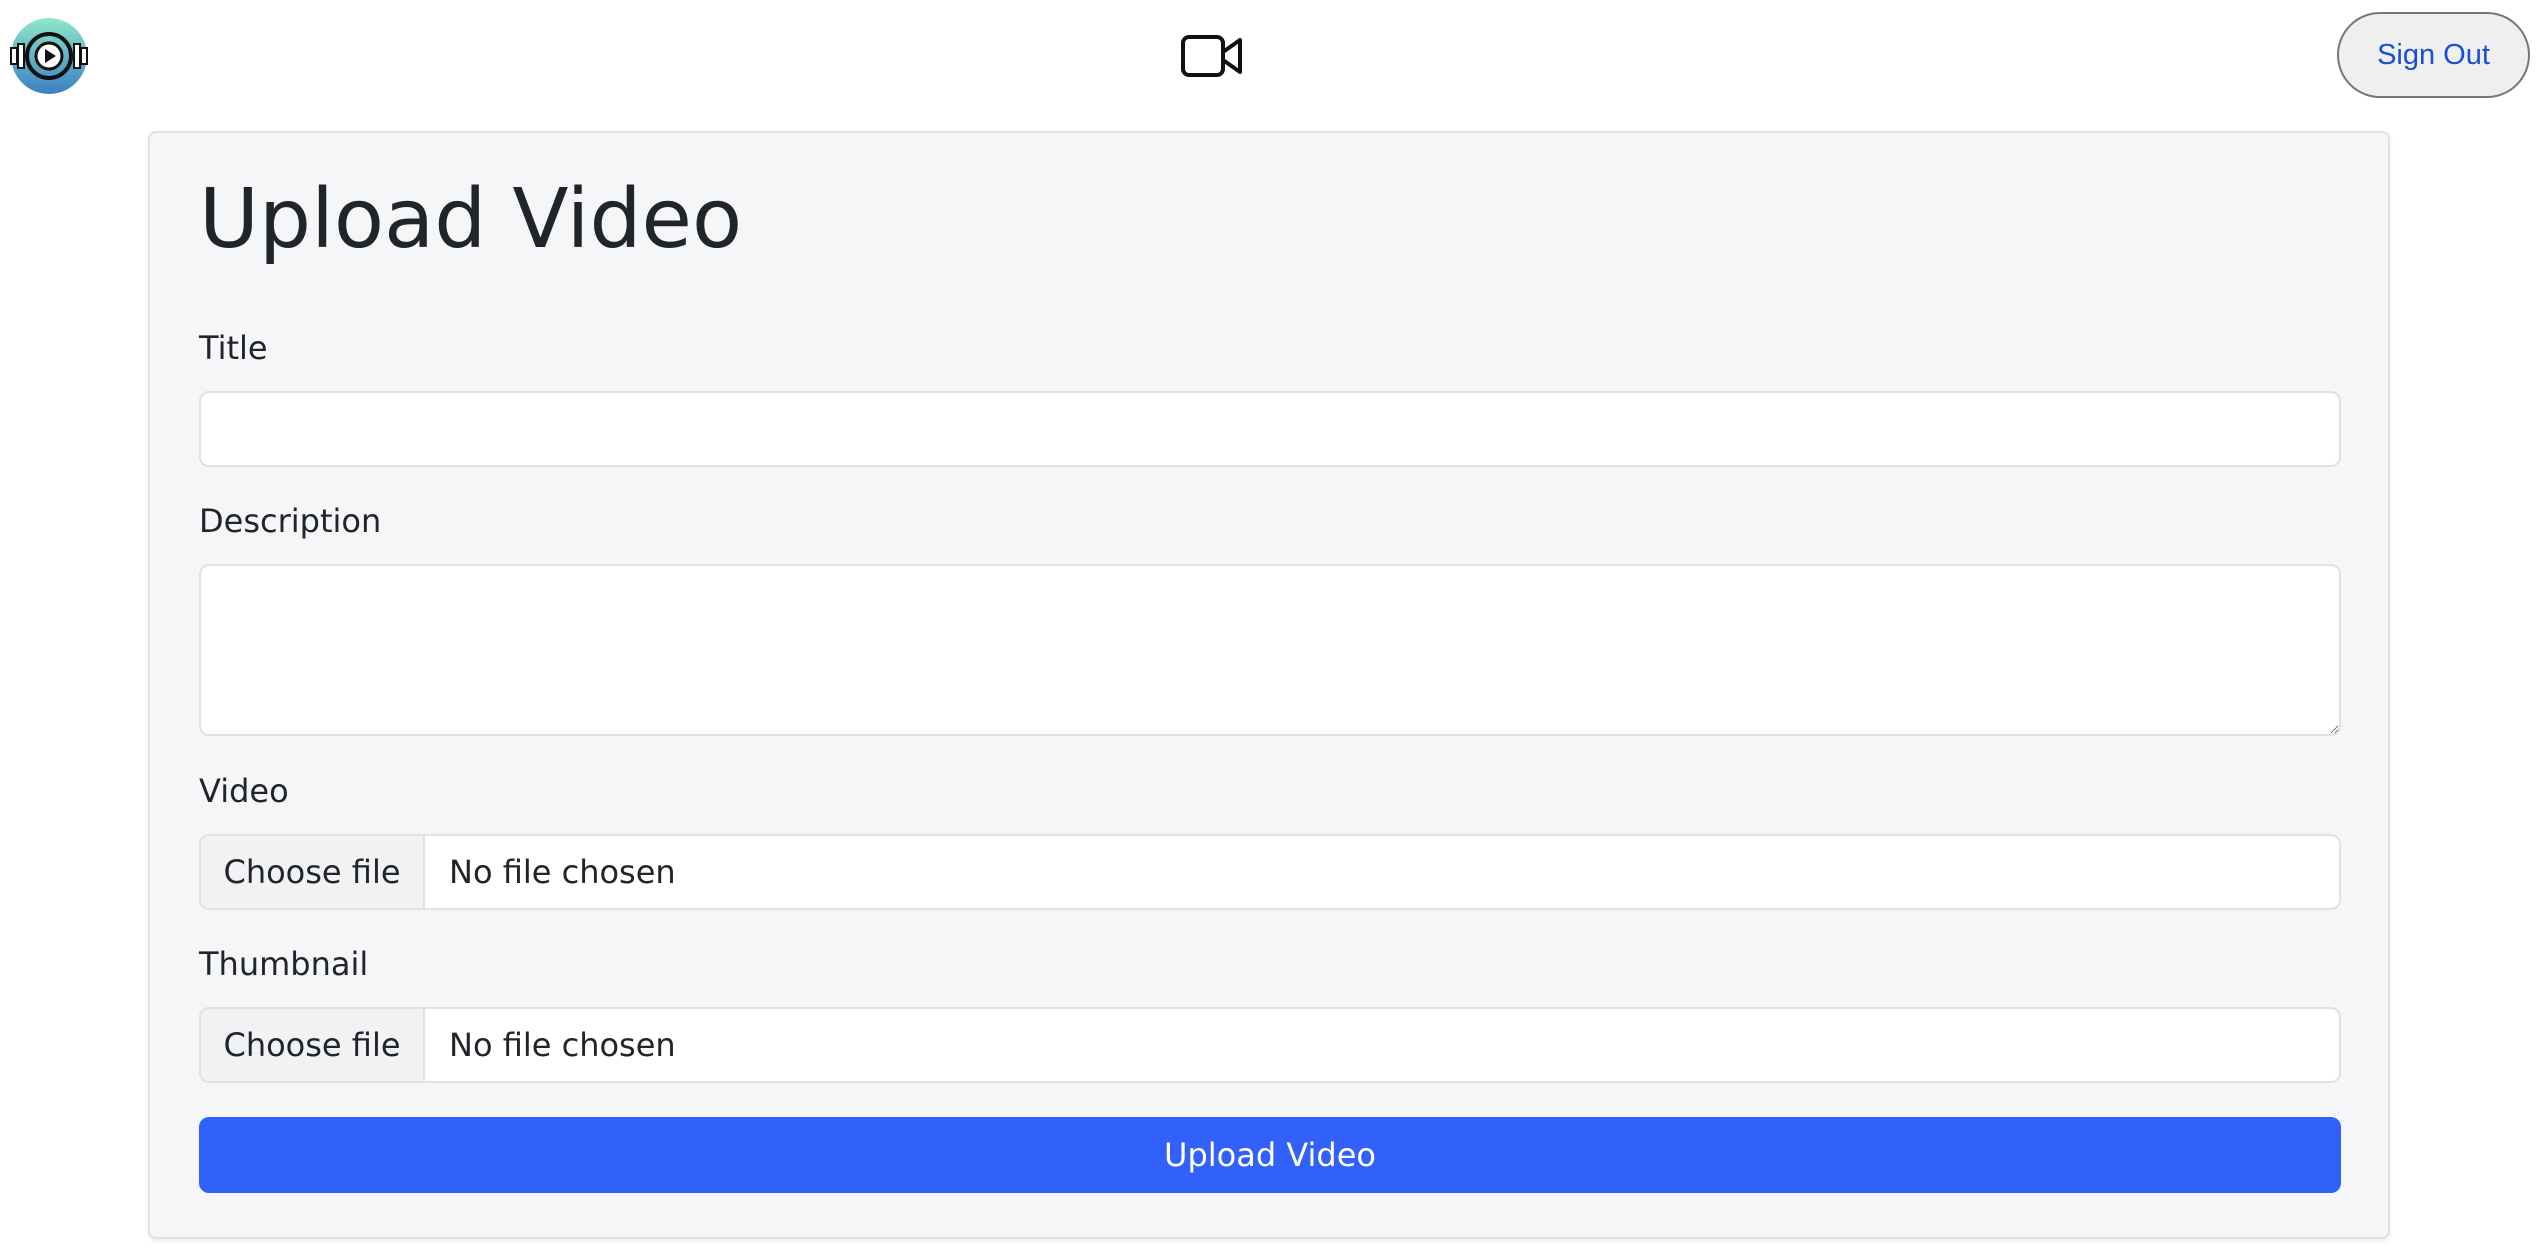 This screenshot has height=1248, width=2536. What do you see at coordinates (284, 964) in the screenshot?
I see `thumbnail-label: Thumbnail` at bounding box center [284, 964].